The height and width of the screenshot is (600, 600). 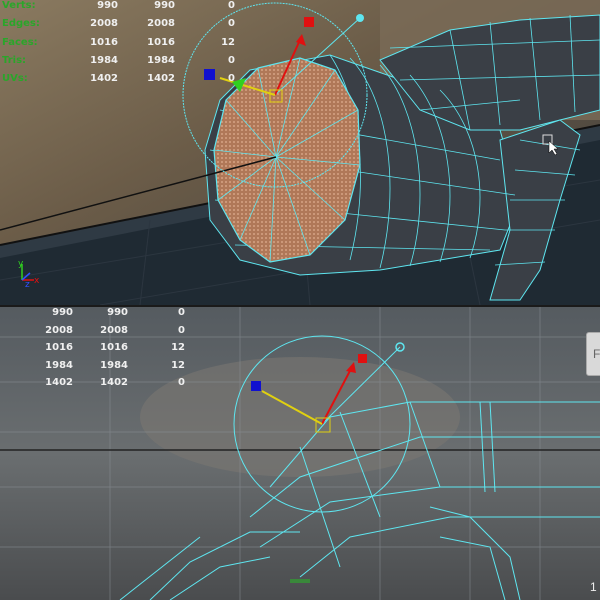 What do you see at coordinates (37, 281) in the screenshot?
I see `svg-text: x` at bounding box center [37, 281].